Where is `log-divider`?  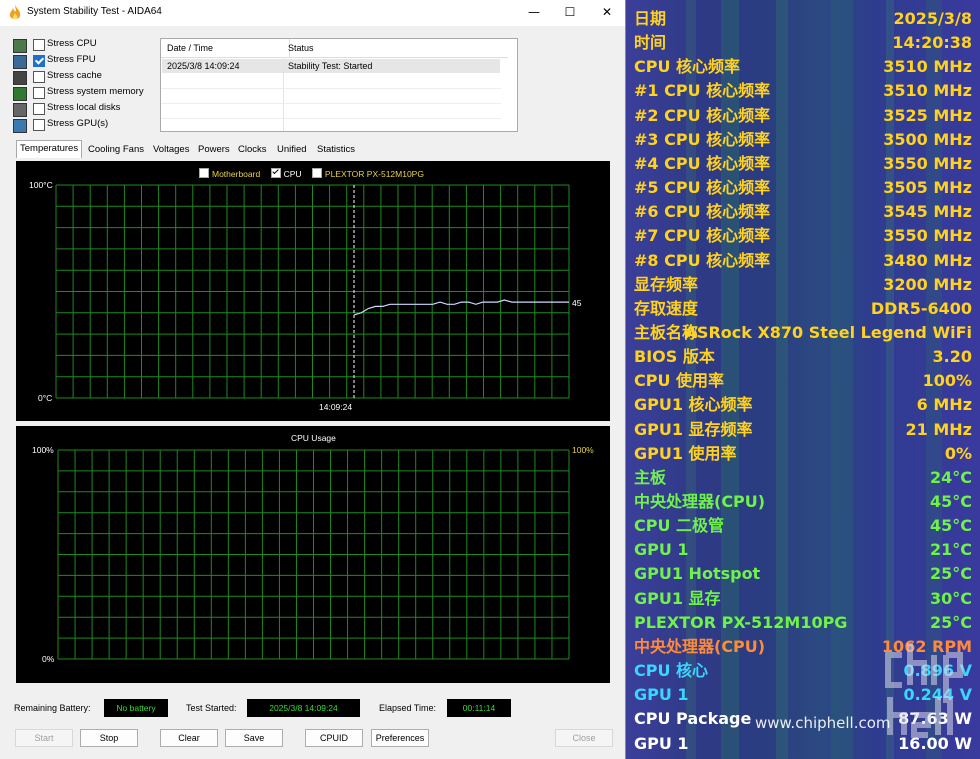
log-divider is located at coordinates (283, 94).